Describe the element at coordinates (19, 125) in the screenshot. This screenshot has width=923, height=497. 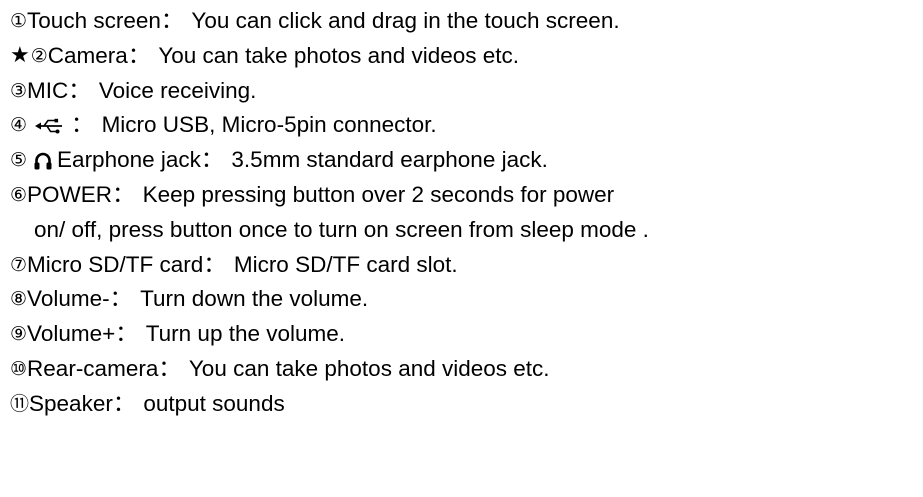
I see `item-number: ④` at that location.